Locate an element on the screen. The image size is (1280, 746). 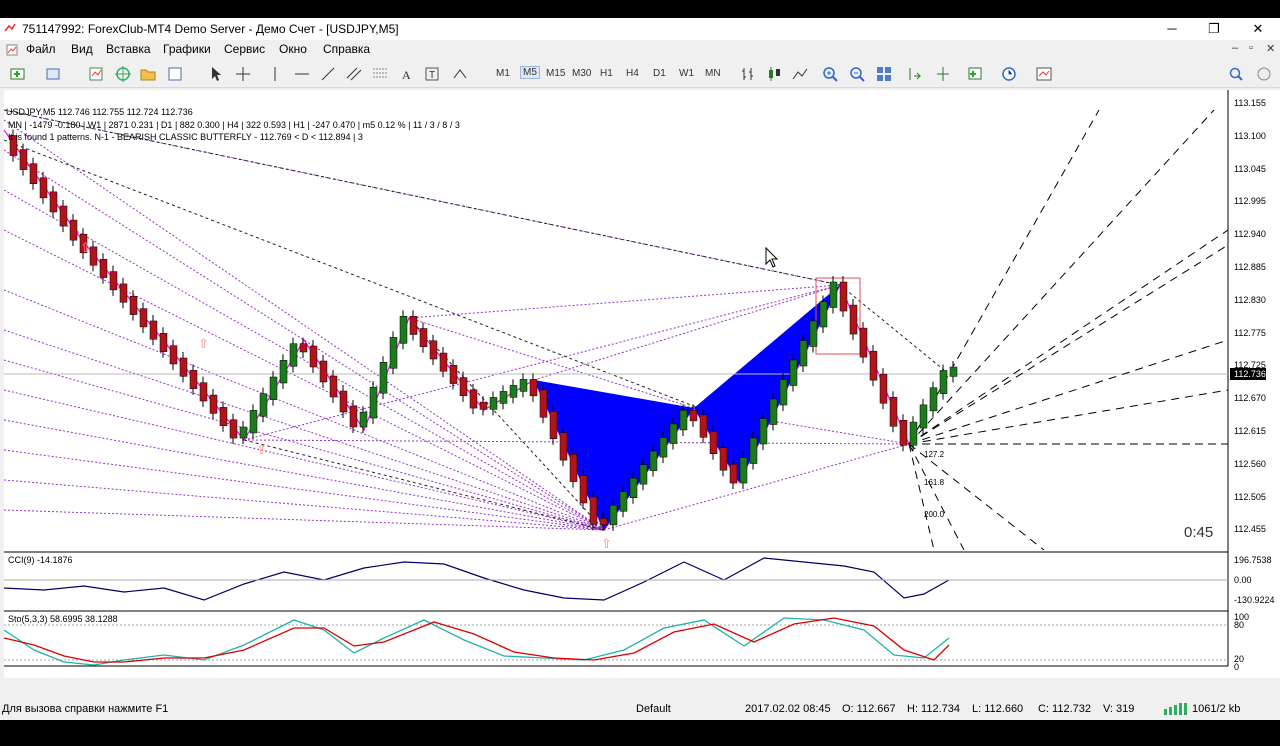
status-help: Для вызова справки нажмите F1 is located at coordinates (85, 709).